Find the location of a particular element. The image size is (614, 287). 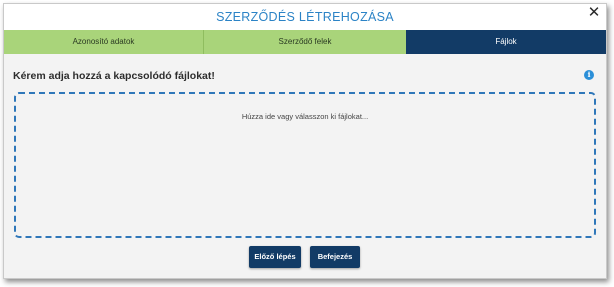

finish-button: Befejezés is located at coordinates (335, 257).